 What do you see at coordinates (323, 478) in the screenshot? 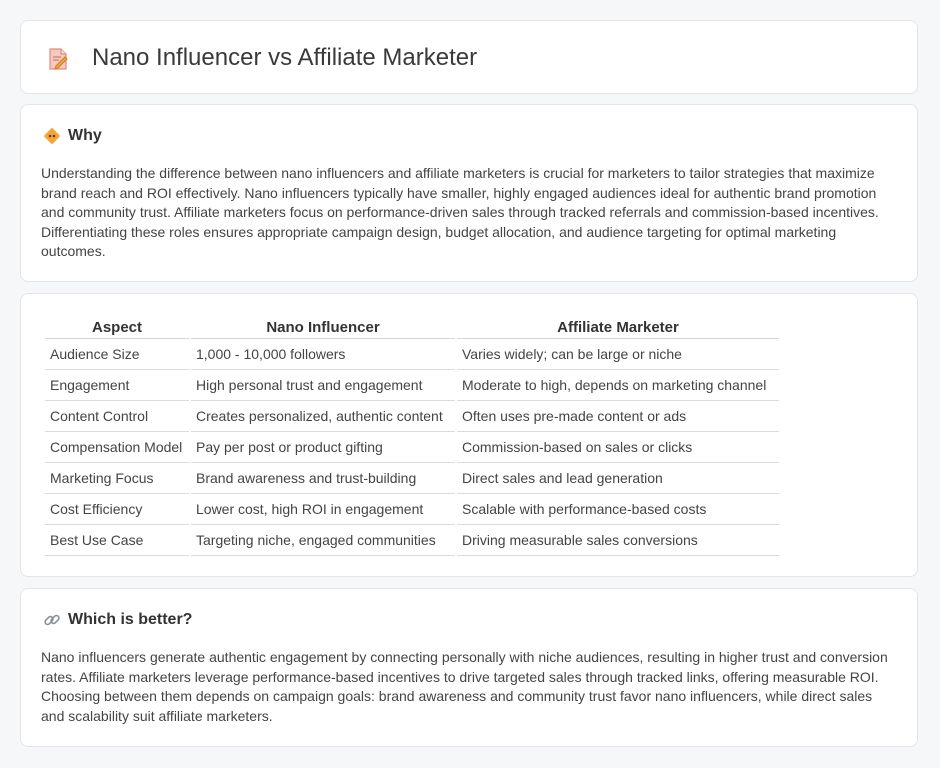
I see `table-cell: Brand awareness and trust-building` at bounding box center [323, 478].